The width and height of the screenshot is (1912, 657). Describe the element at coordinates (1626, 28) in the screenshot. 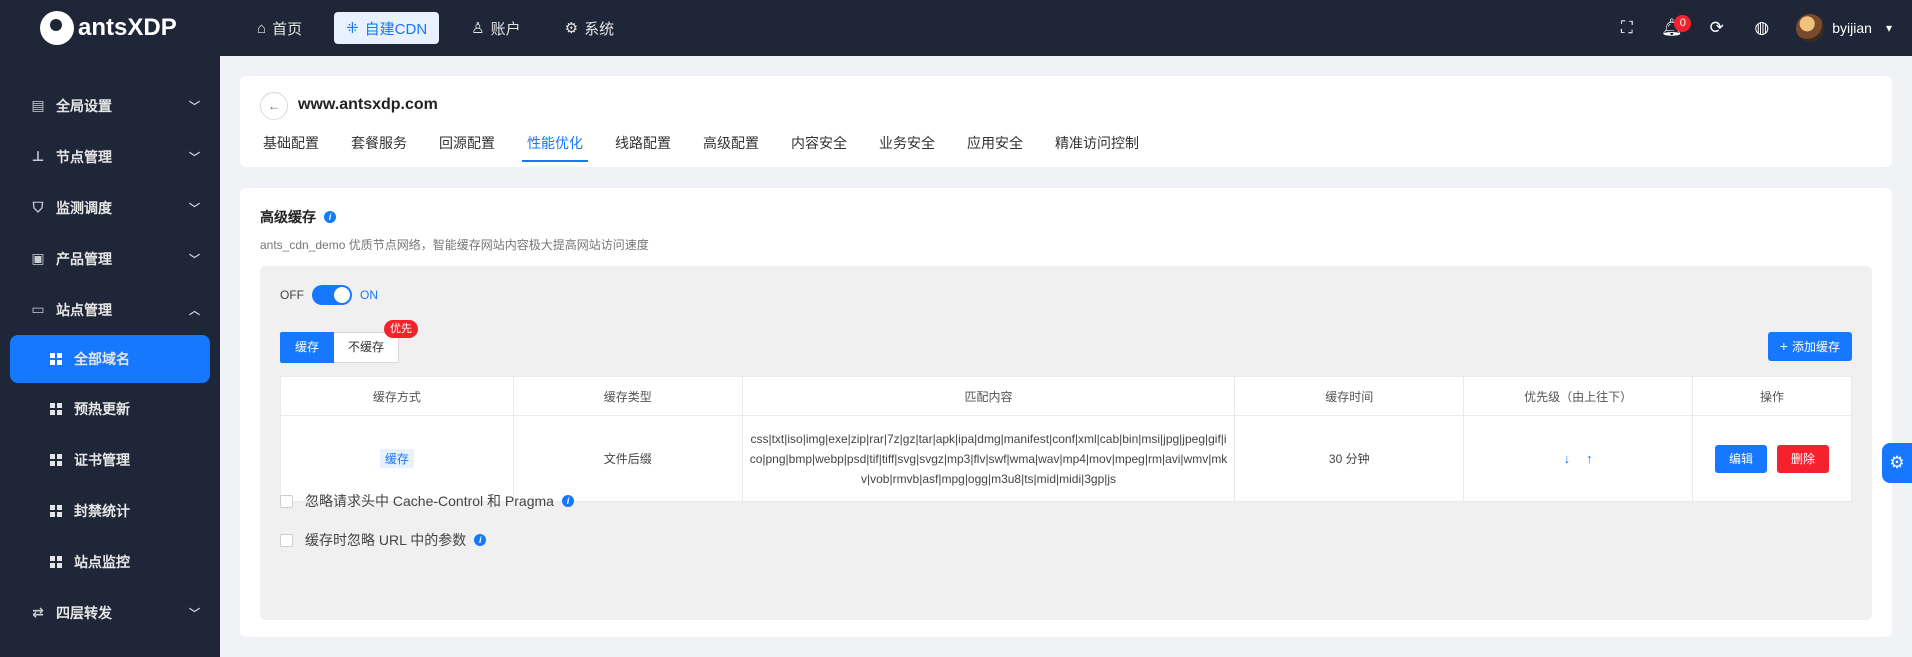

I see `fullscreen-button: ⛶` at that location.